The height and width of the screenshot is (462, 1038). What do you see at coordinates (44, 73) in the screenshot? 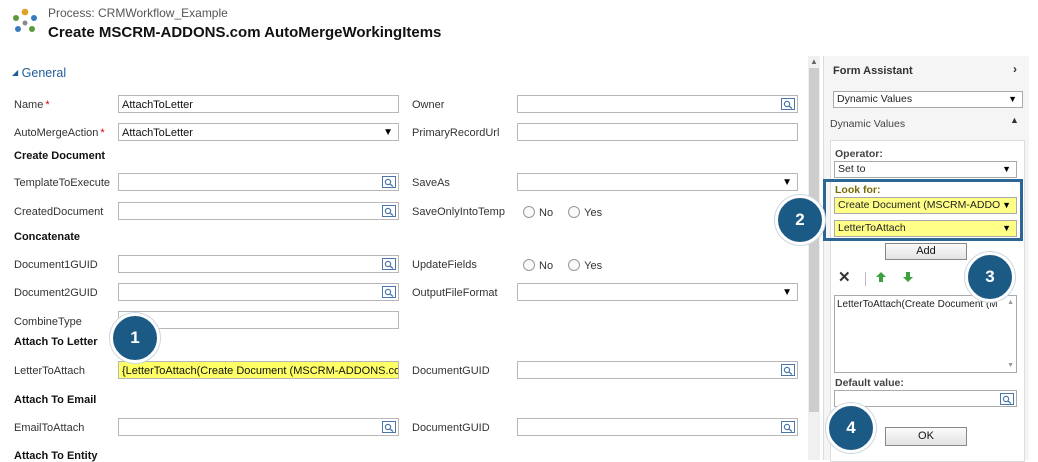
I see `general-section-label: General` at bounding box center [44, 73].